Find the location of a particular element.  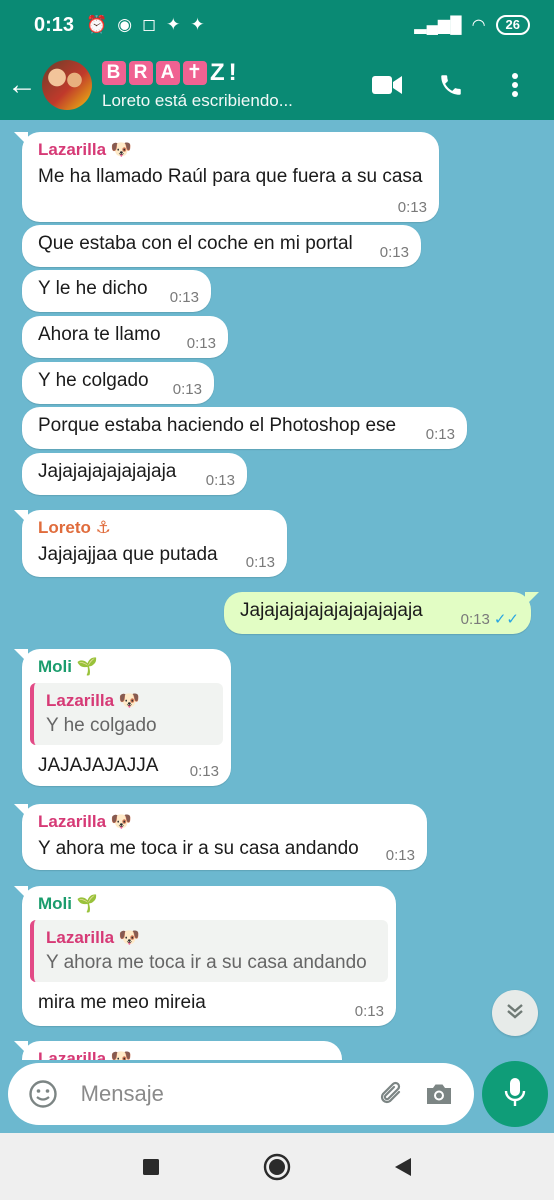

title-letter: A is located at coordinates (168, 73).